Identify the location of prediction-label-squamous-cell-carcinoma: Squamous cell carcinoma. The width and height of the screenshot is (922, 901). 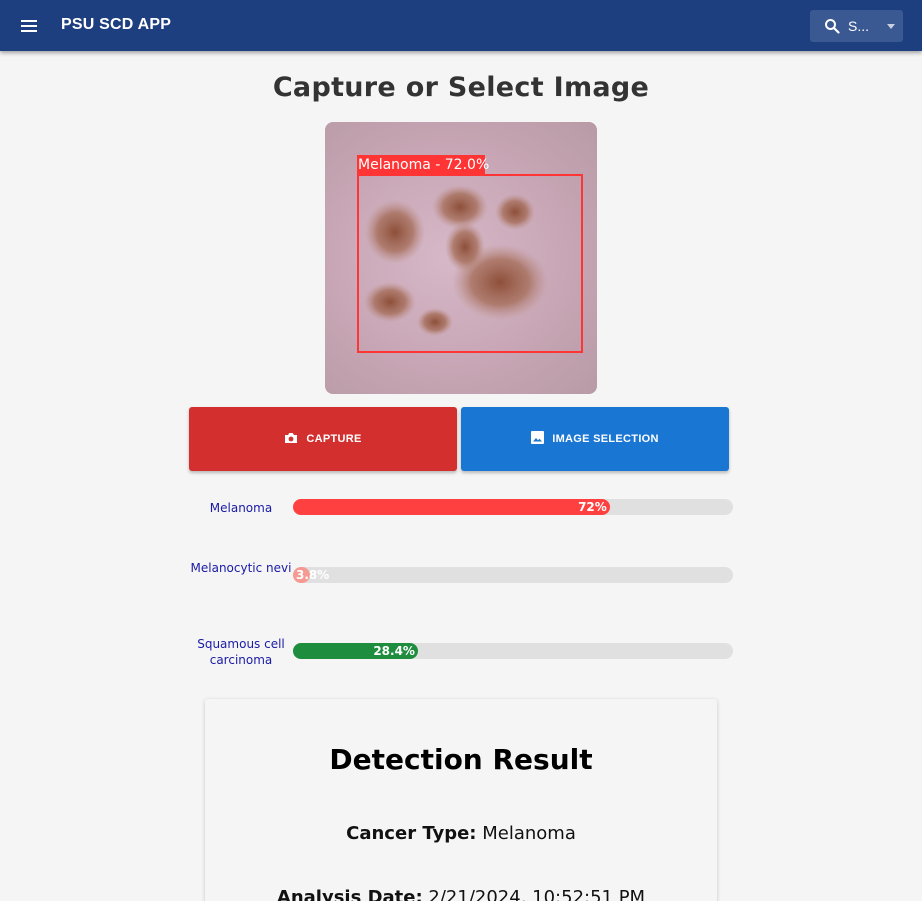
(241, 652).